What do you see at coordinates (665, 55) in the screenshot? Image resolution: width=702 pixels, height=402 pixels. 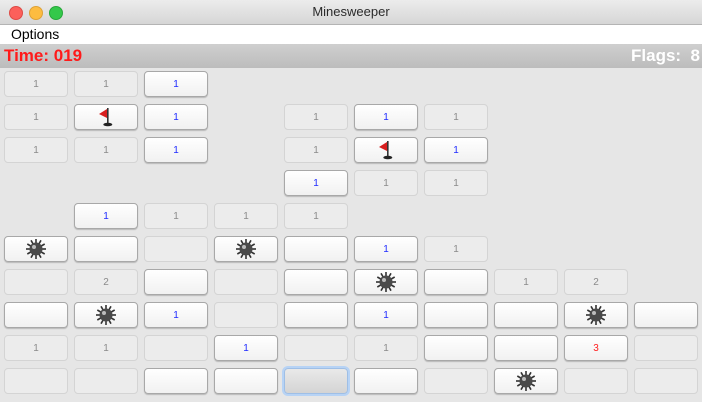 I see `flags-counter: Flags: 8` at bounding box center [665, 55].